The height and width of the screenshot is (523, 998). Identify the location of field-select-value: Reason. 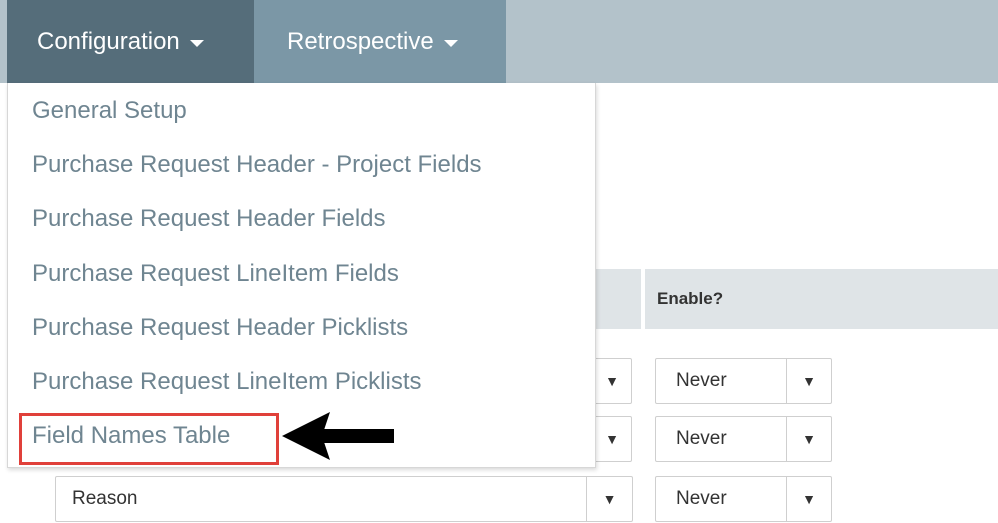
(105, 498).